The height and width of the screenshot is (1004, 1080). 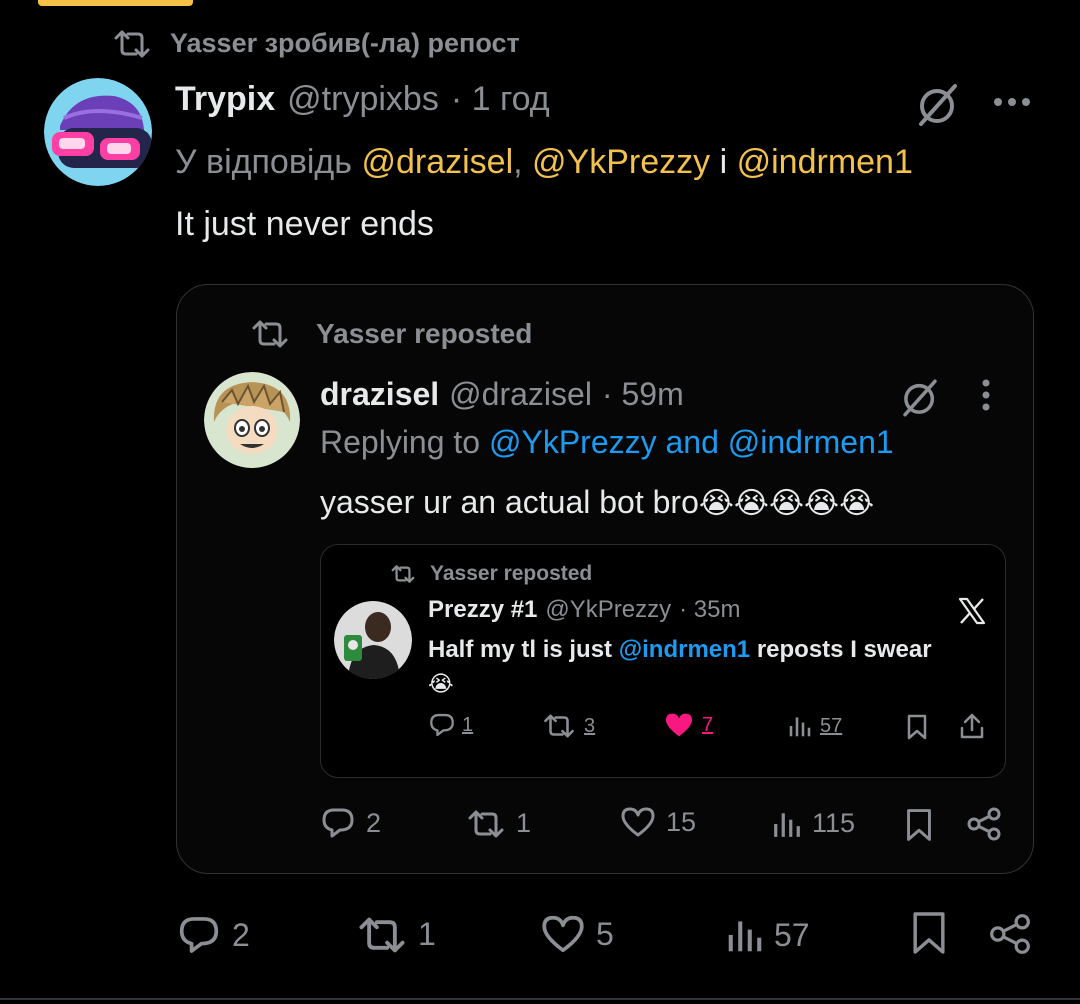 I want to click on nested-like-button: 7, so click(x=688, y=725).